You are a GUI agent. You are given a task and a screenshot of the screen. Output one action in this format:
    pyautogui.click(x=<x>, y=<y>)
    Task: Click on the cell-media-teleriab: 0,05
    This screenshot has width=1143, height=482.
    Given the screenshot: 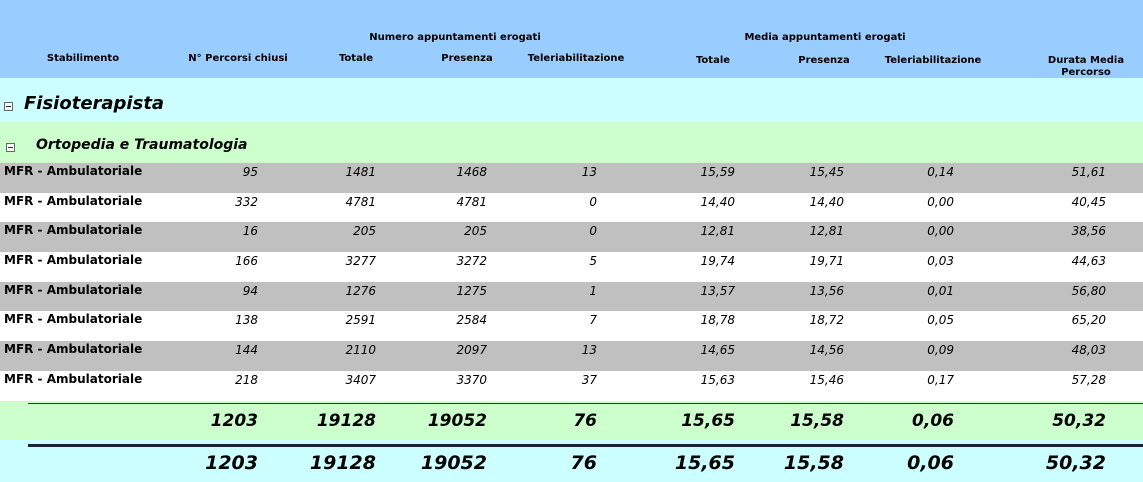 What is the action you would take?
    pyautogui.click(x=940, y=320)
    